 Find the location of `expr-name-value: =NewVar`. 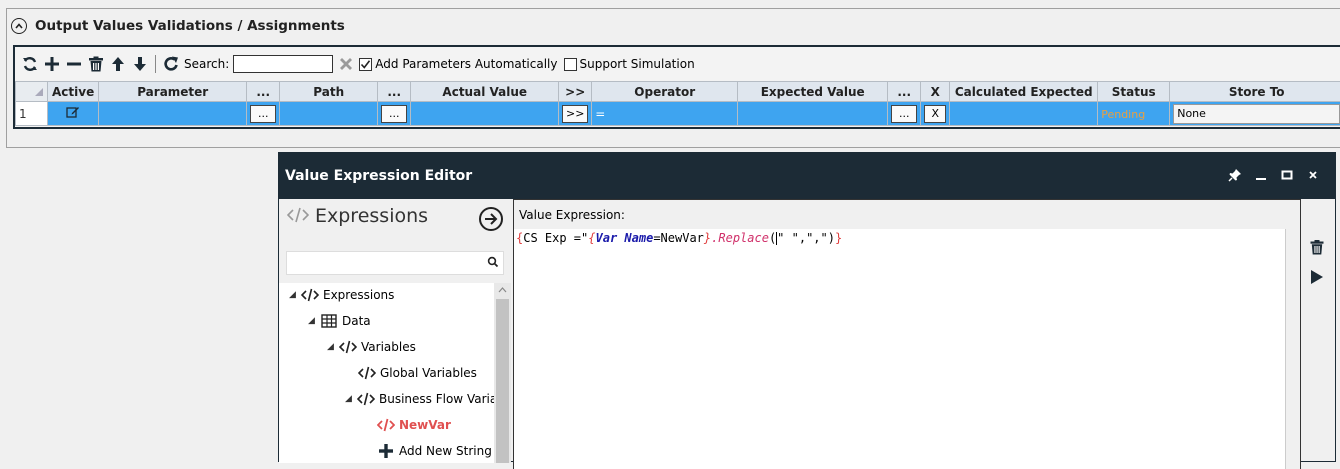

expr-name-value: =NewVar is located at coordinates (678, 238).